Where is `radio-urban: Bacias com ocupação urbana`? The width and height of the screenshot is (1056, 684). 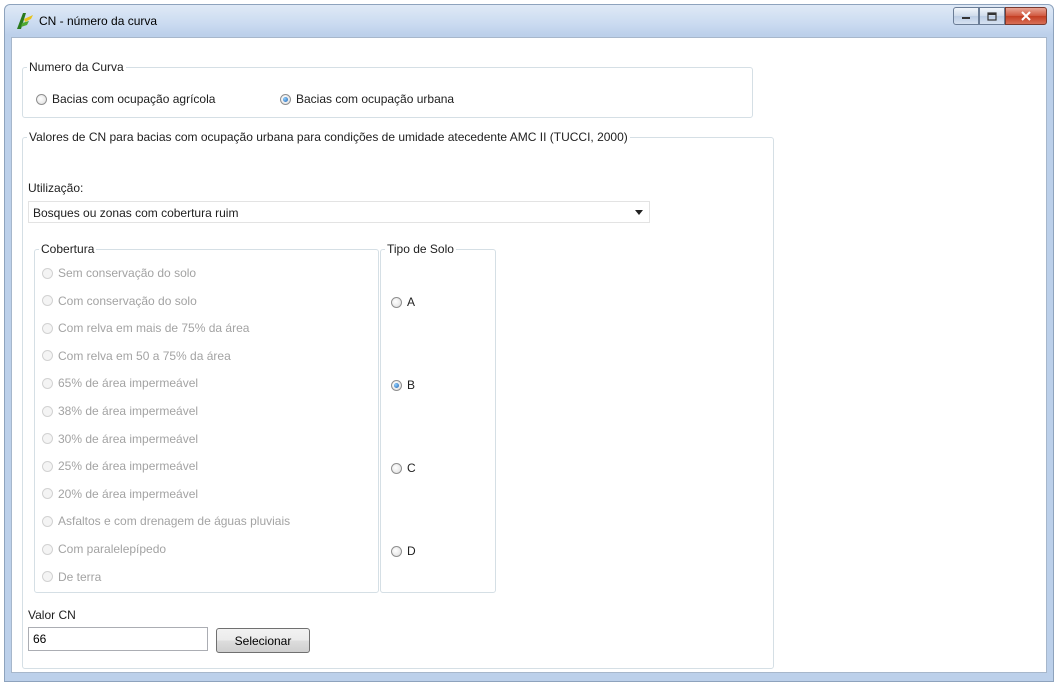
radio-urban: Bacias com ocupação urbana is located at coordinates (367, 99).